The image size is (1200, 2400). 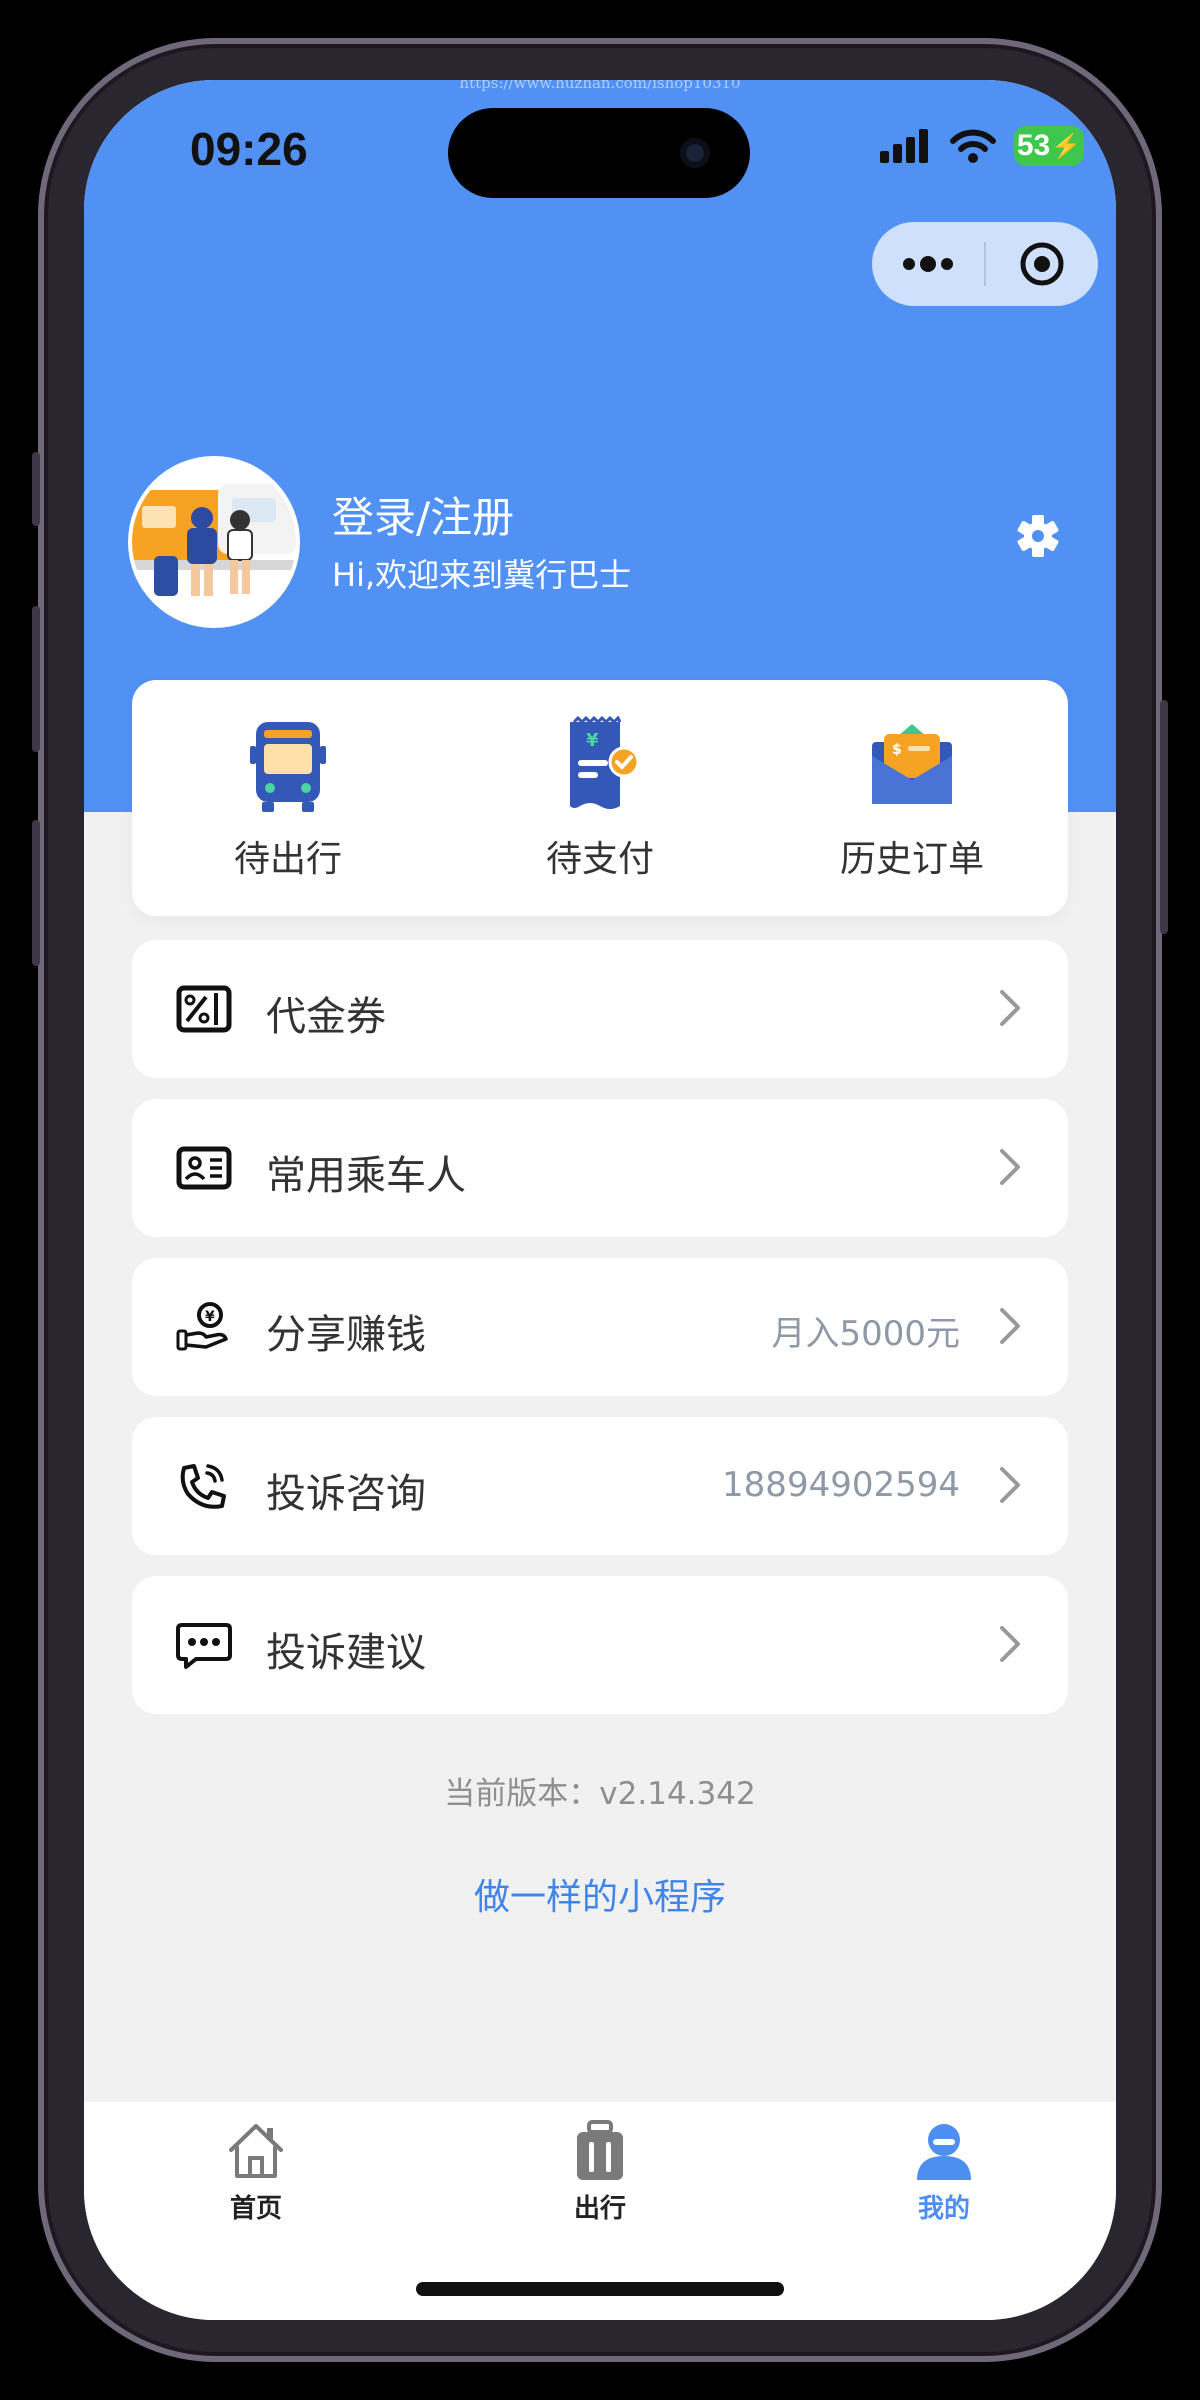 I want to click on menu-label: 分享赚钱, so click(x=346, y=1335).